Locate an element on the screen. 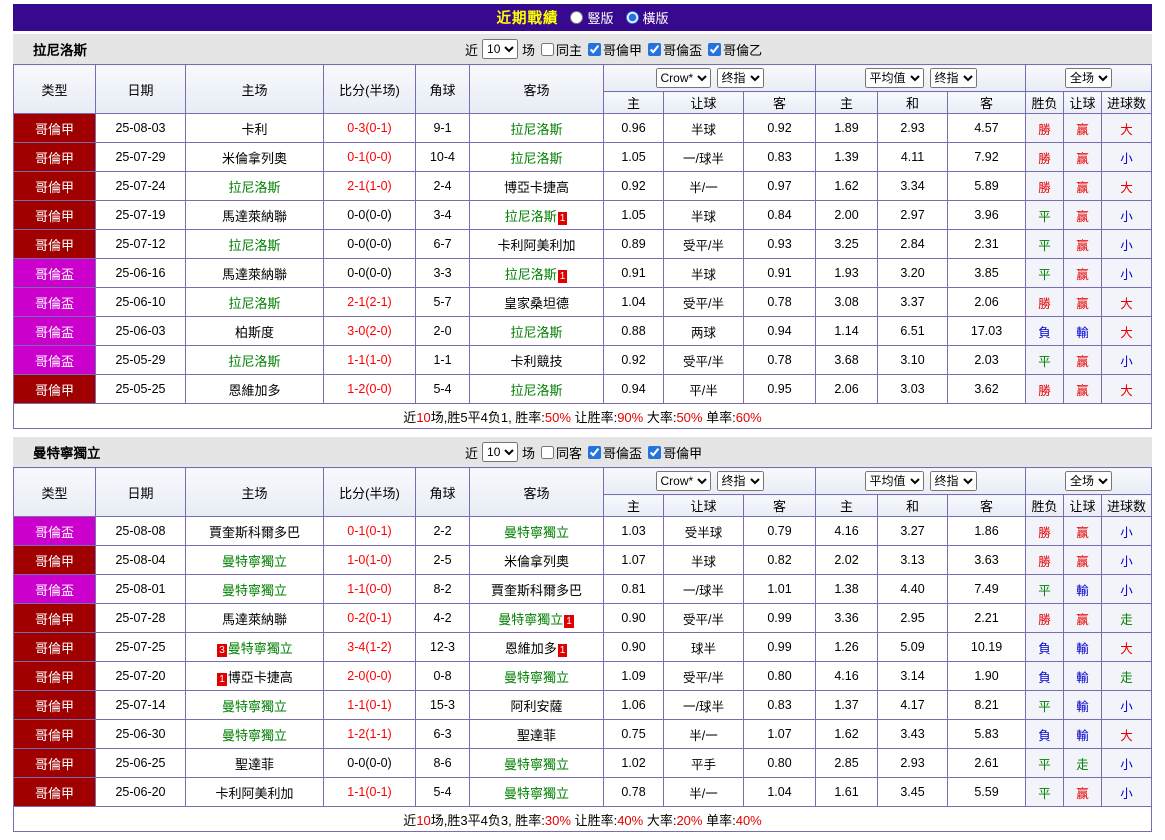 The width and height of the screenshot is (1165, 840). result-goals: 小 is located at coordinates (1127, 157).